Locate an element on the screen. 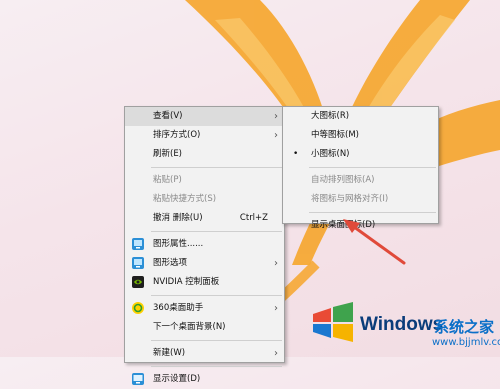 The image size is (500, 389). menu-item-label: 360桌面助手 is located at coordinates (178, 308).